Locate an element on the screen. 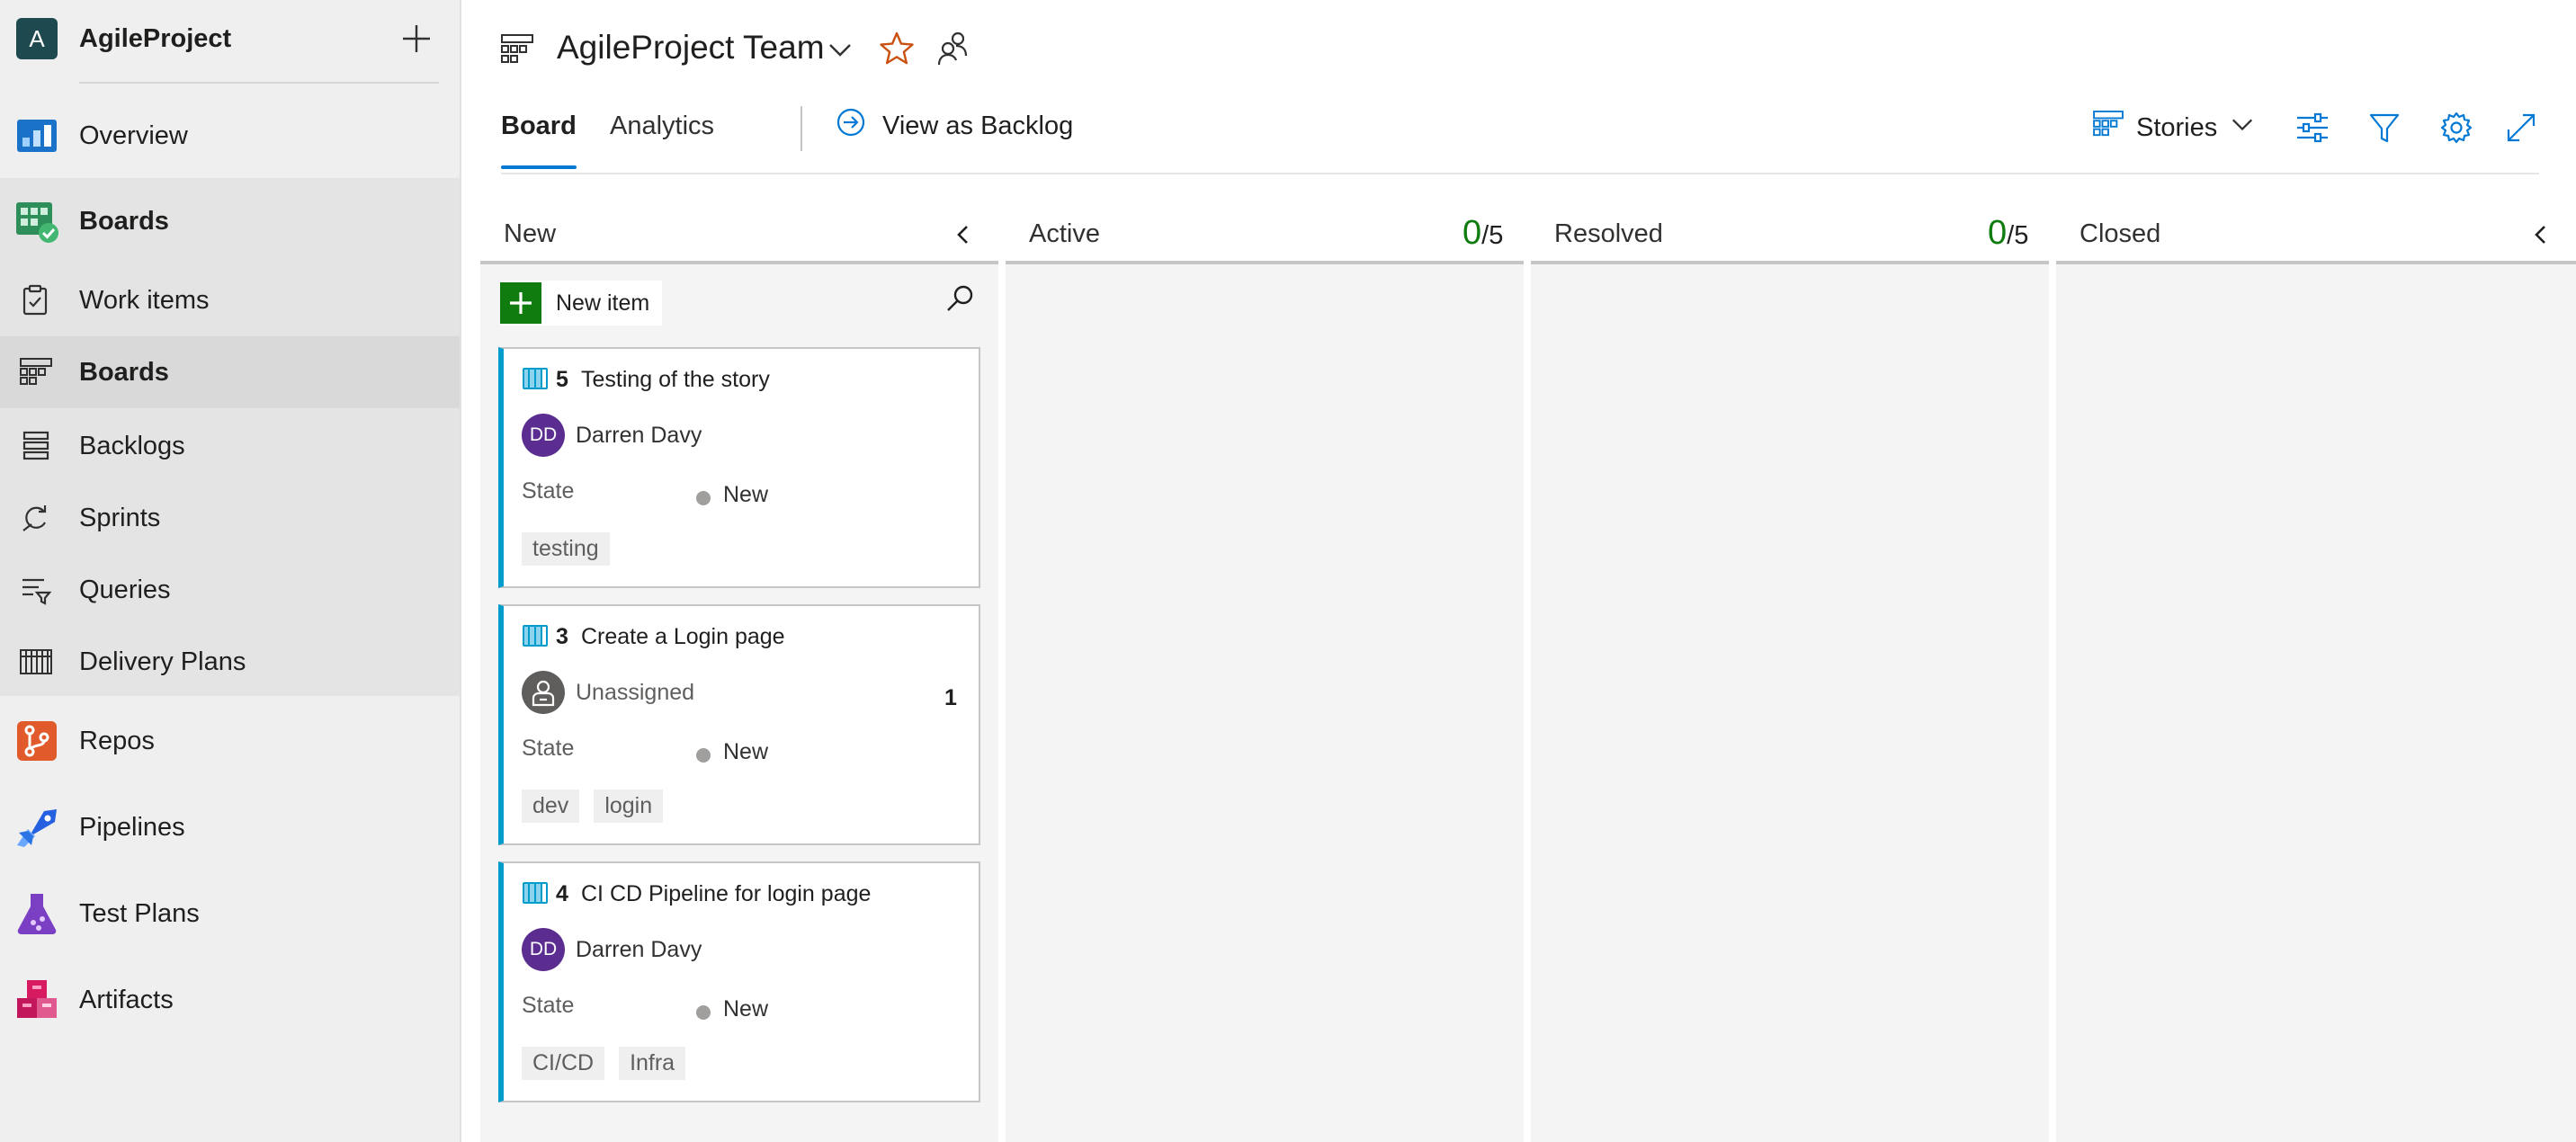  star-icon is located at coordinates (897, 51).